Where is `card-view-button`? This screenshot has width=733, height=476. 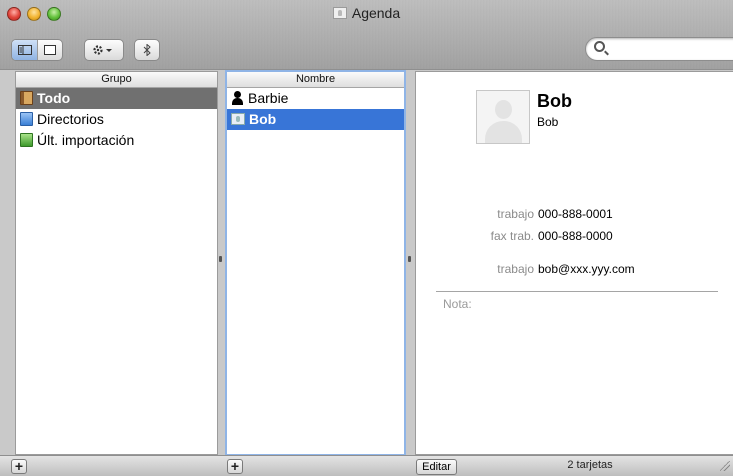
card-view-button is located at coordinates (49, 50).